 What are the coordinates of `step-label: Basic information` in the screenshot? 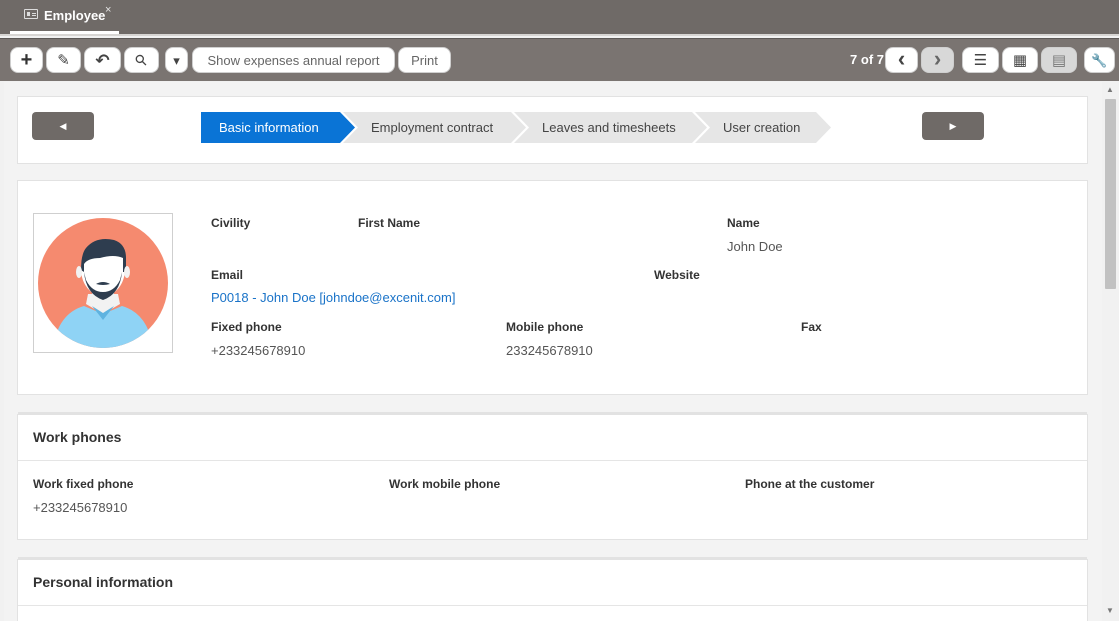 It's located at (269, 127).